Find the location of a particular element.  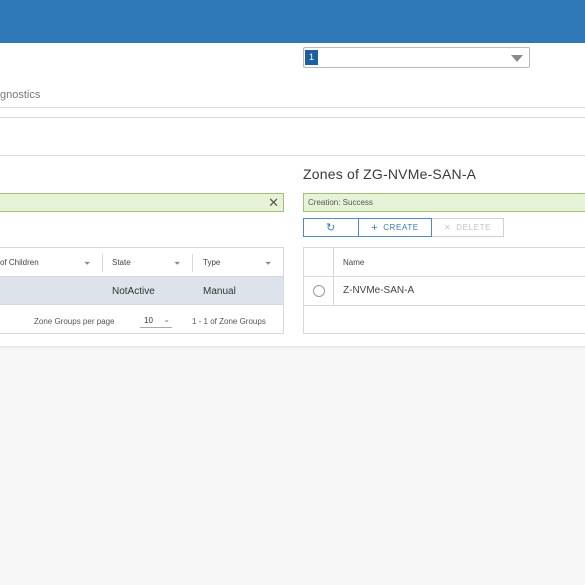

delete-button-label: DELETE is located at coordinates (474, 227).